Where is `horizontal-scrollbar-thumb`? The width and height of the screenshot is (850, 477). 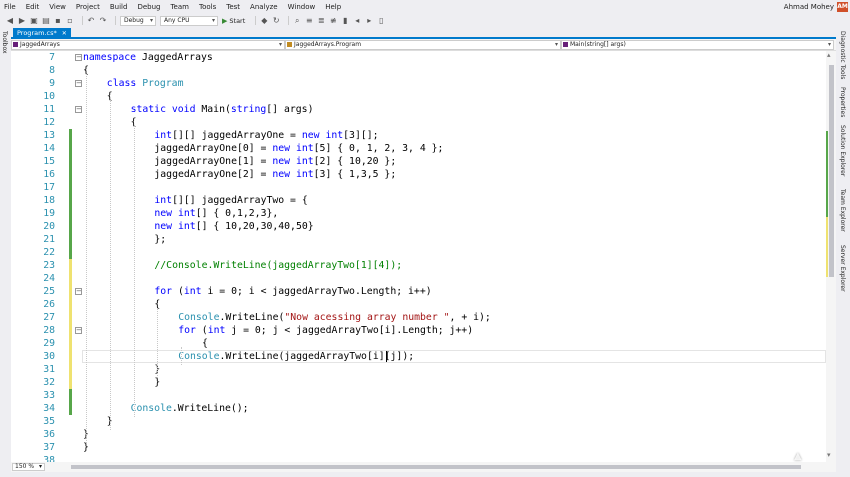
horizontal-scrollbar-thumb is located at coordinates (436, 467).